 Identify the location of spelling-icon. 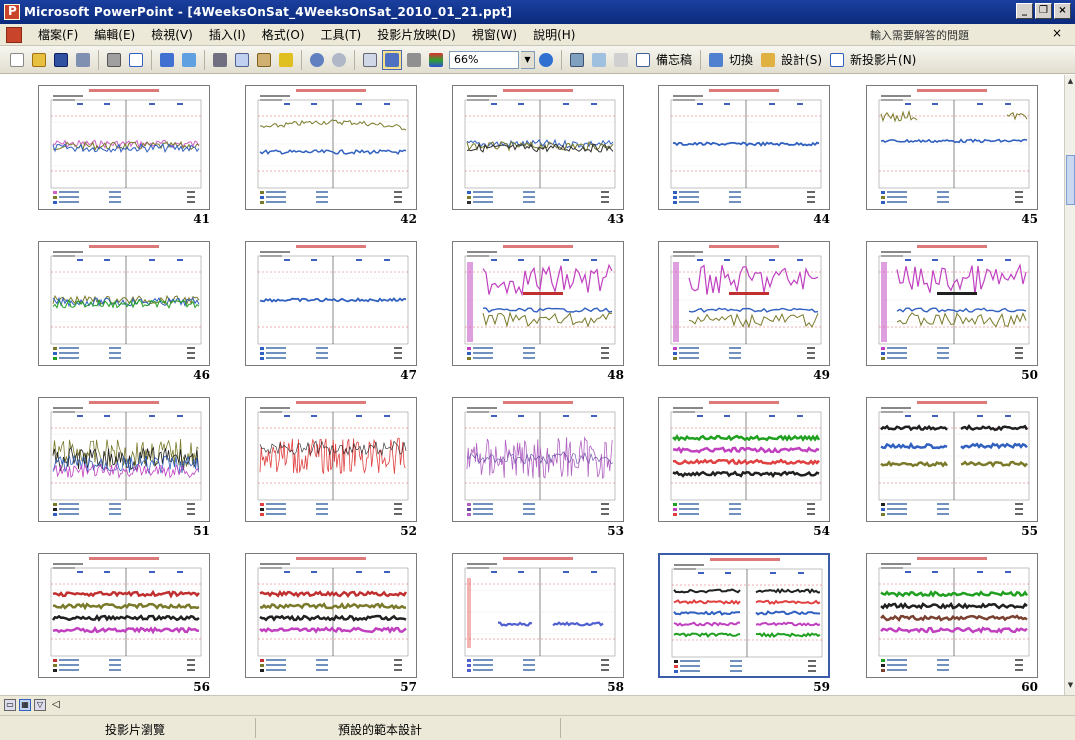
(167, 60).